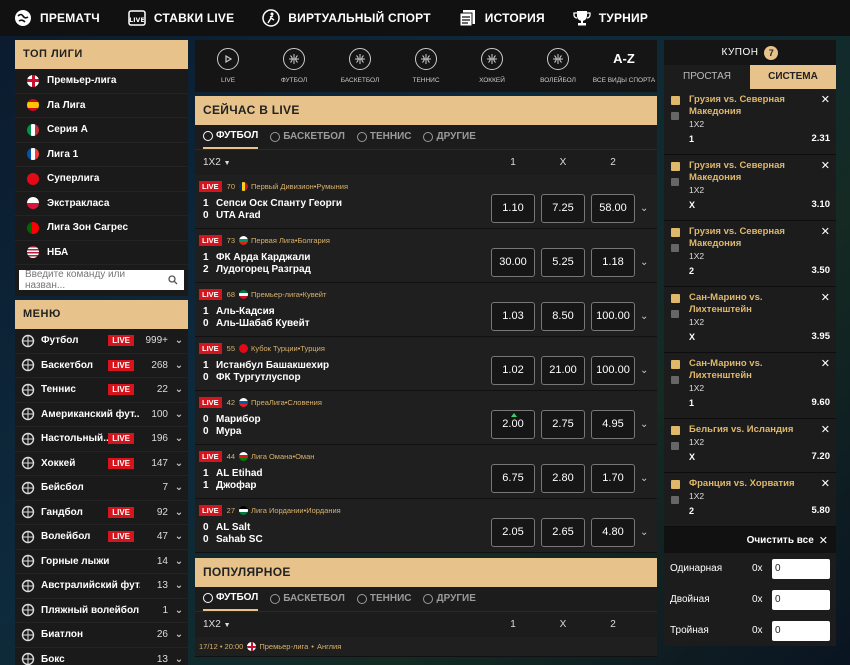 The image size is (850, 665). Describe the element at coordinates (513, 262) in the screenshot. I see `odd-button-1: 30.00` at that location.